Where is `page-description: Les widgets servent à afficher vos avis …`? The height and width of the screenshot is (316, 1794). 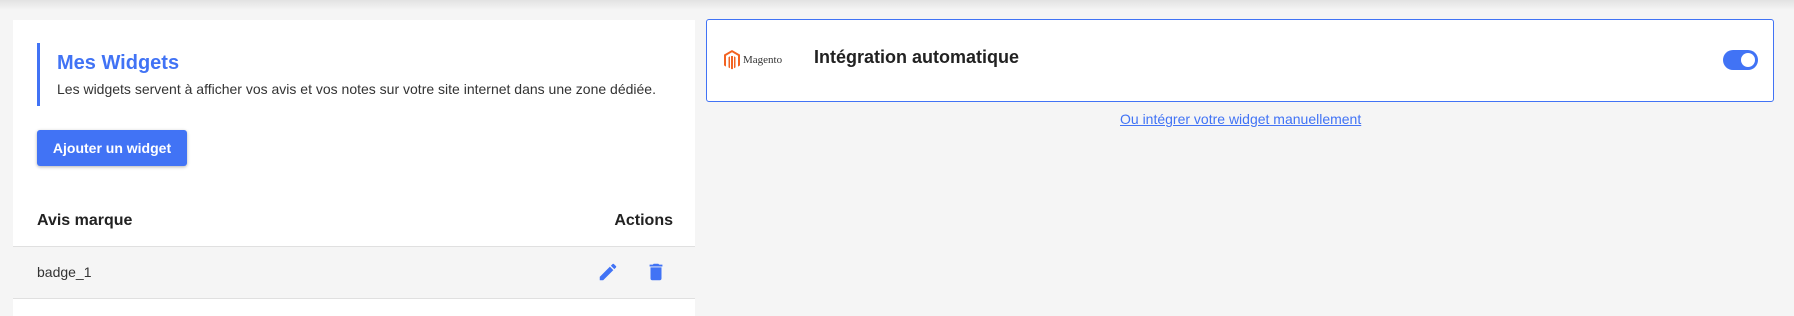 page-description: Les widgets servent à afficher vos avis … is located at coordinates (356, 89).